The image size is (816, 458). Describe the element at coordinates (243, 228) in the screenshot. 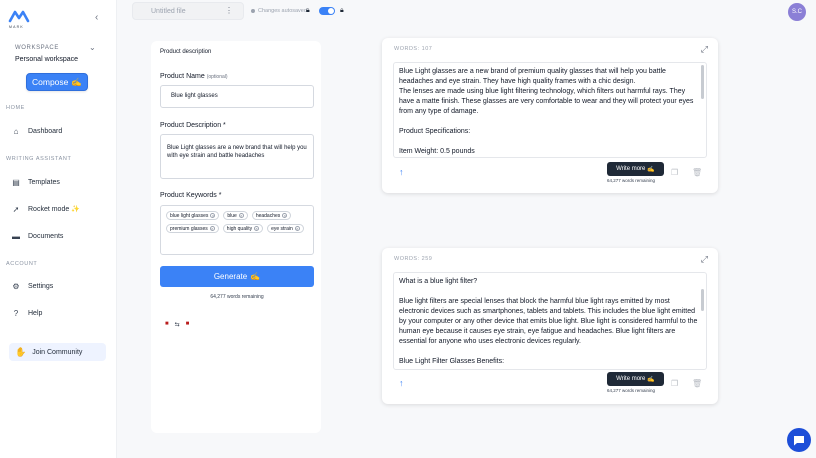

I see `keyword-chip: high quality ×` at that location.